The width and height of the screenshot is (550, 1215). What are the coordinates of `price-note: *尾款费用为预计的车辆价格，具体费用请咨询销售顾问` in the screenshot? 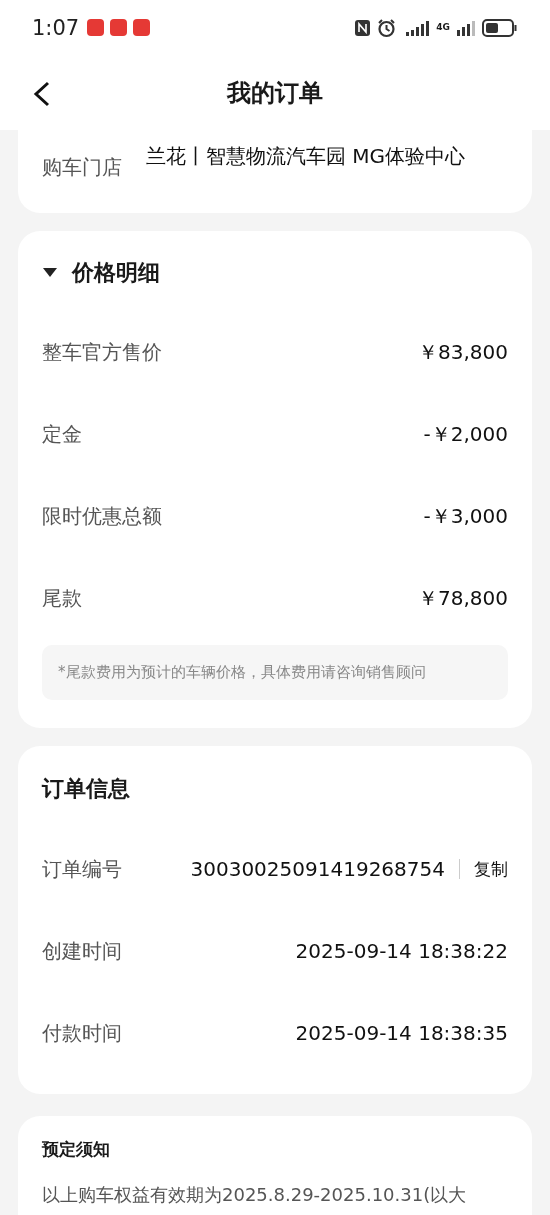 It's located at (275, 672).